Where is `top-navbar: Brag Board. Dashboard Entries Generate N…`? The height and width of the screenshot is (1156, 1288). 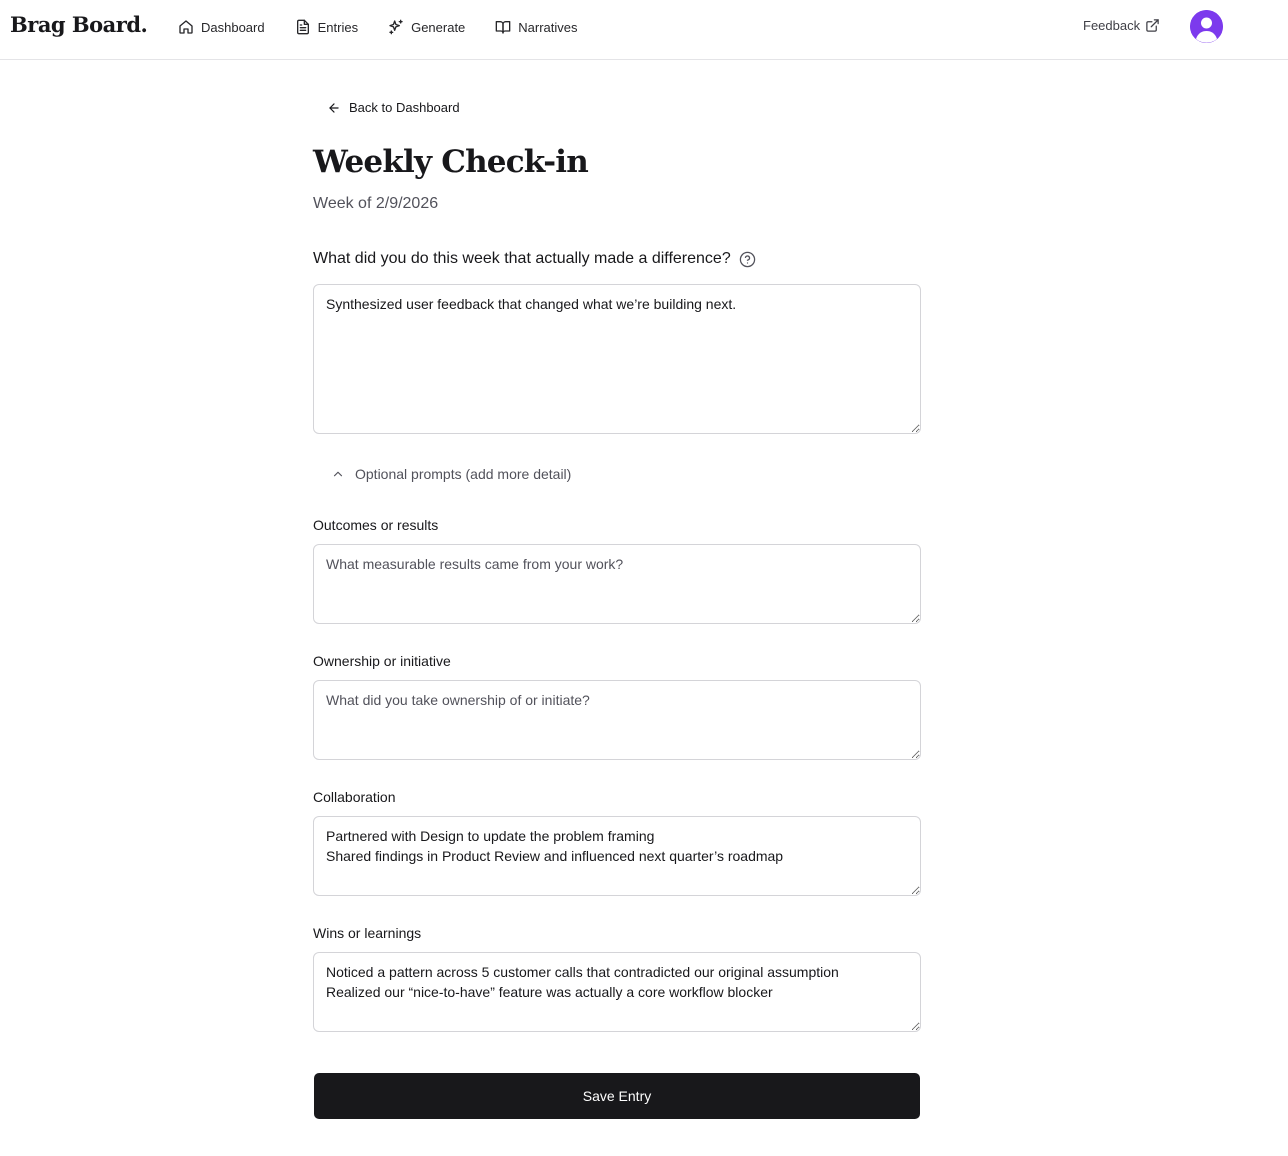 top-navbar: Brag Board. Dashboard Entries Generate N… is located at coordinates (644, 30).